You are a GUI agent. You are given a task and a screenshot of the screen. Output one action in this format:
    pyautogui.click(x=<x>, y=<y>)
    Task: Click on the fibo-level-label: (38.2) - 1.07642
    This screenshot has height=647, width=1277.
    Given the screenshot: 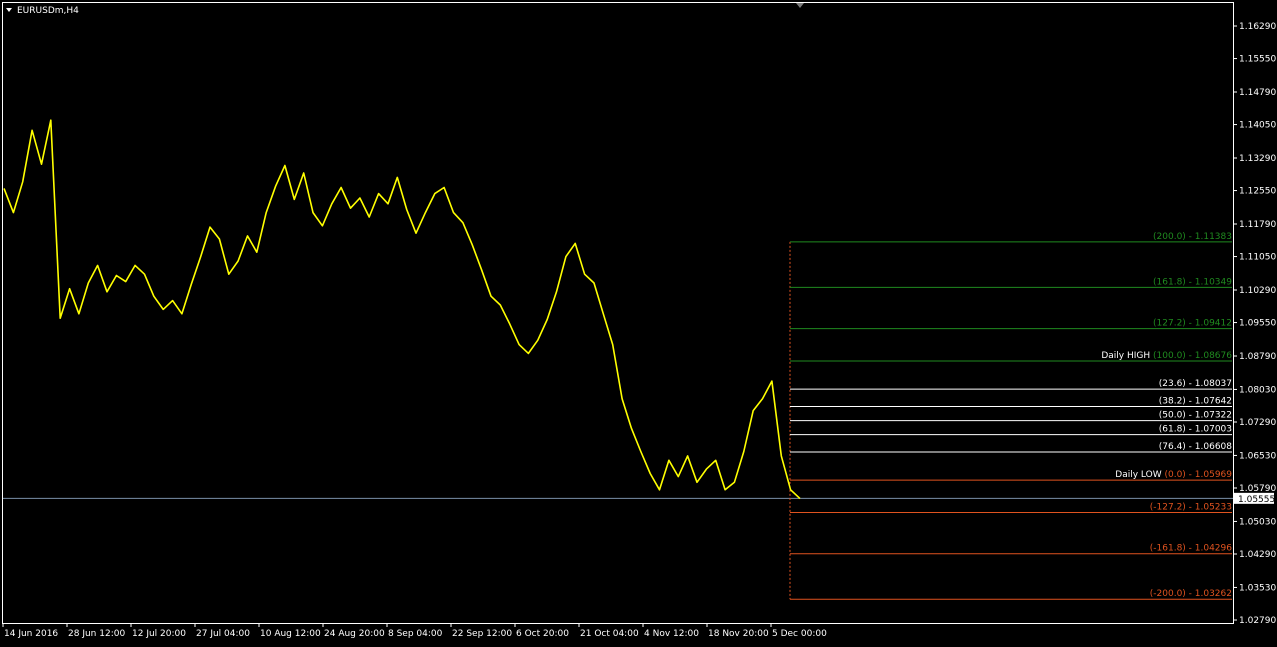 What is the action you would take?
    pyautogui.click(x=1195, y=402)
    